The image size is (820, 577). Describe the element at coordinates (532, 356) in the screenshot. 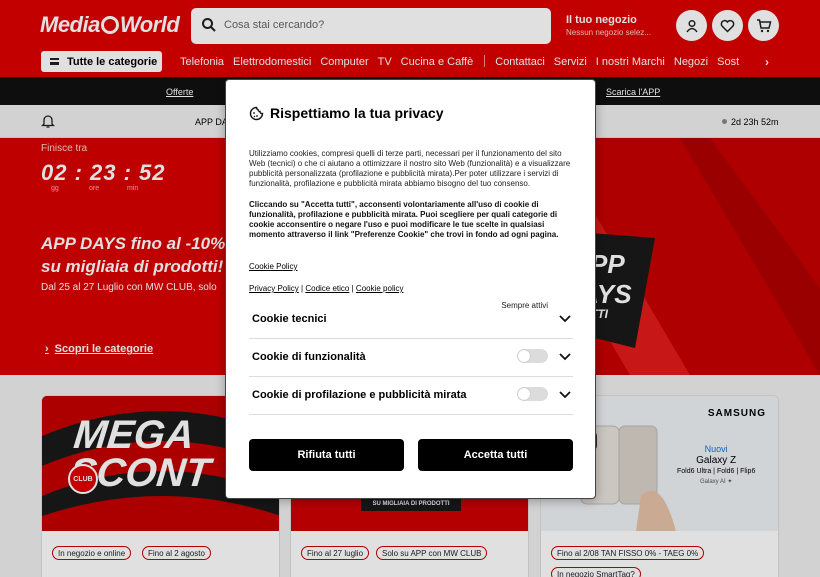

I see `functional-cookies-toggle` at that location.